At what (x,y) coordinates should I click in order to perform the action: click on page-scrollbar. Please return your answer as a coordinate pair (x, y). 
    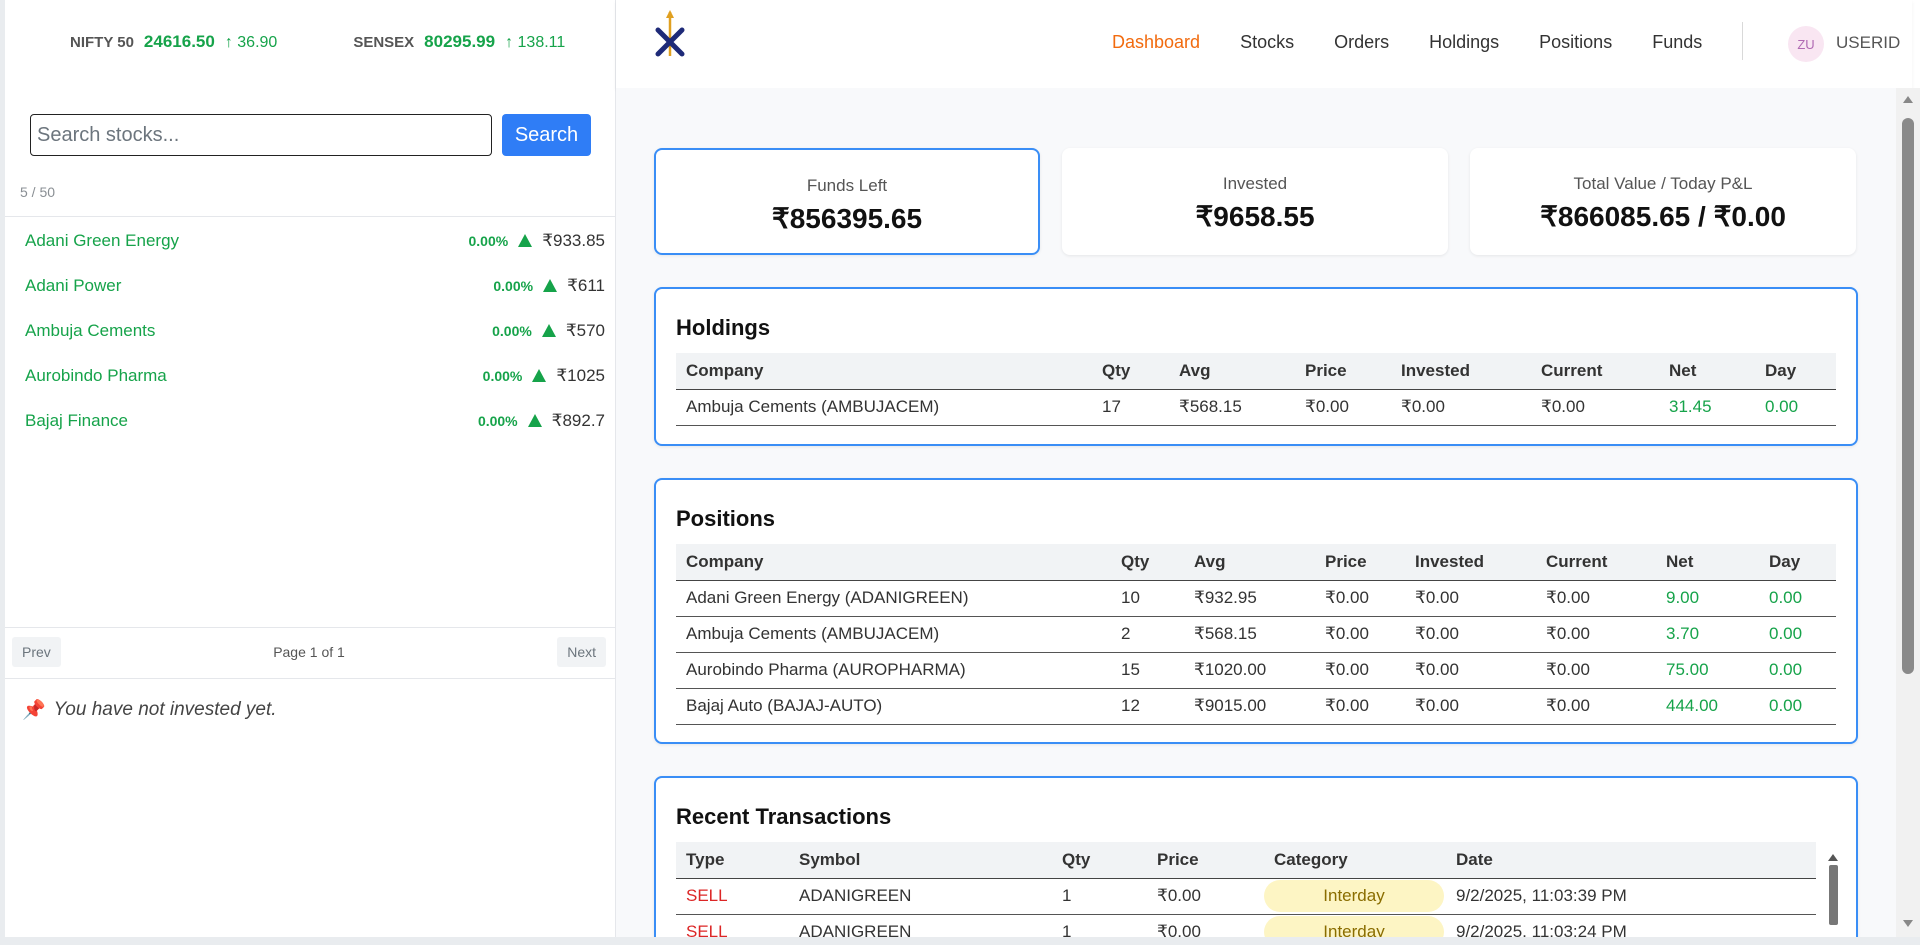
    Looking at the image, I should click on (1908, 516).